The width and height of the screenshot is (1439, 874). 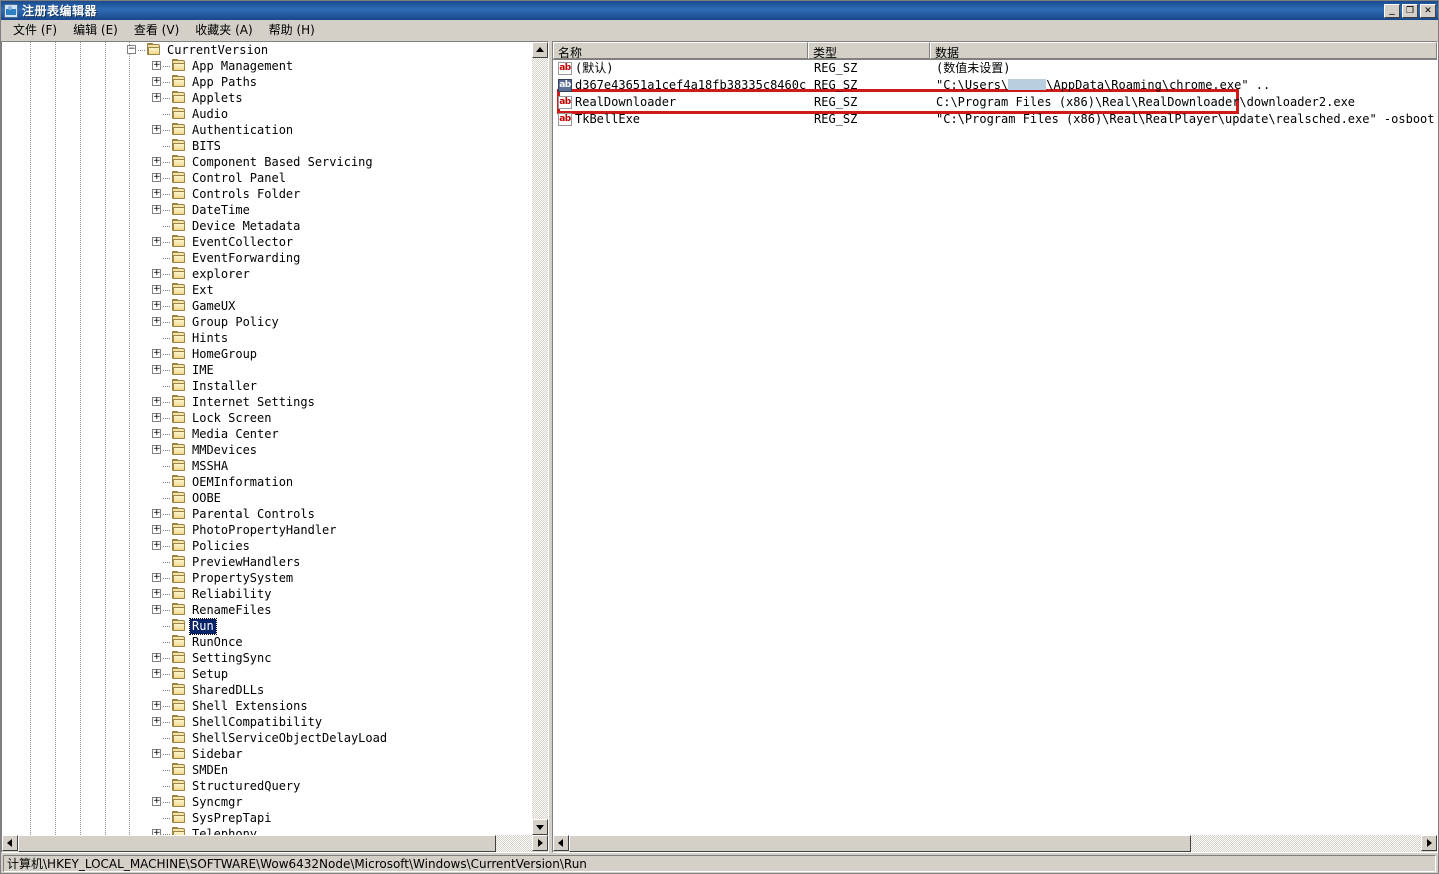 What do you see at coordinates (267, 258) in the screenshot?
I see `tree-node: EventForwarding` at bounding box center [267, 258].